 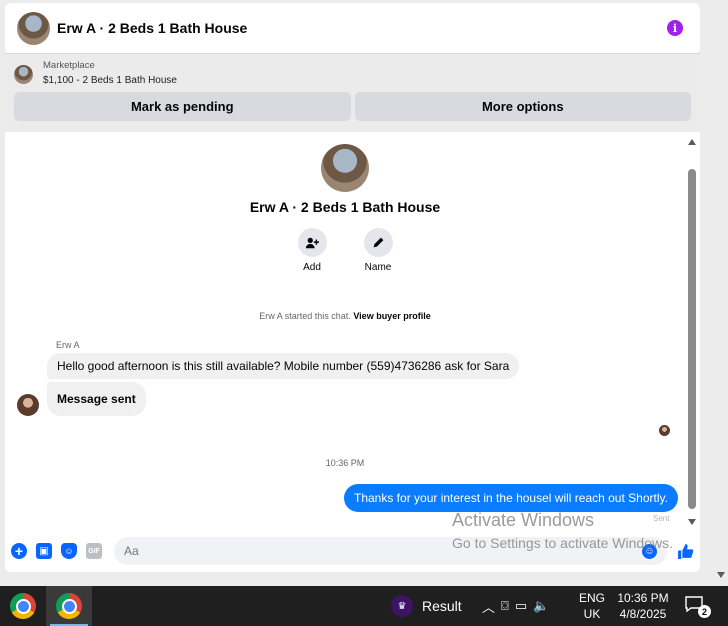 What do you see at coordinates (721, 575) in the screenshot?
I see `page-scroll-down-icon` at bounding box center [721, 575].